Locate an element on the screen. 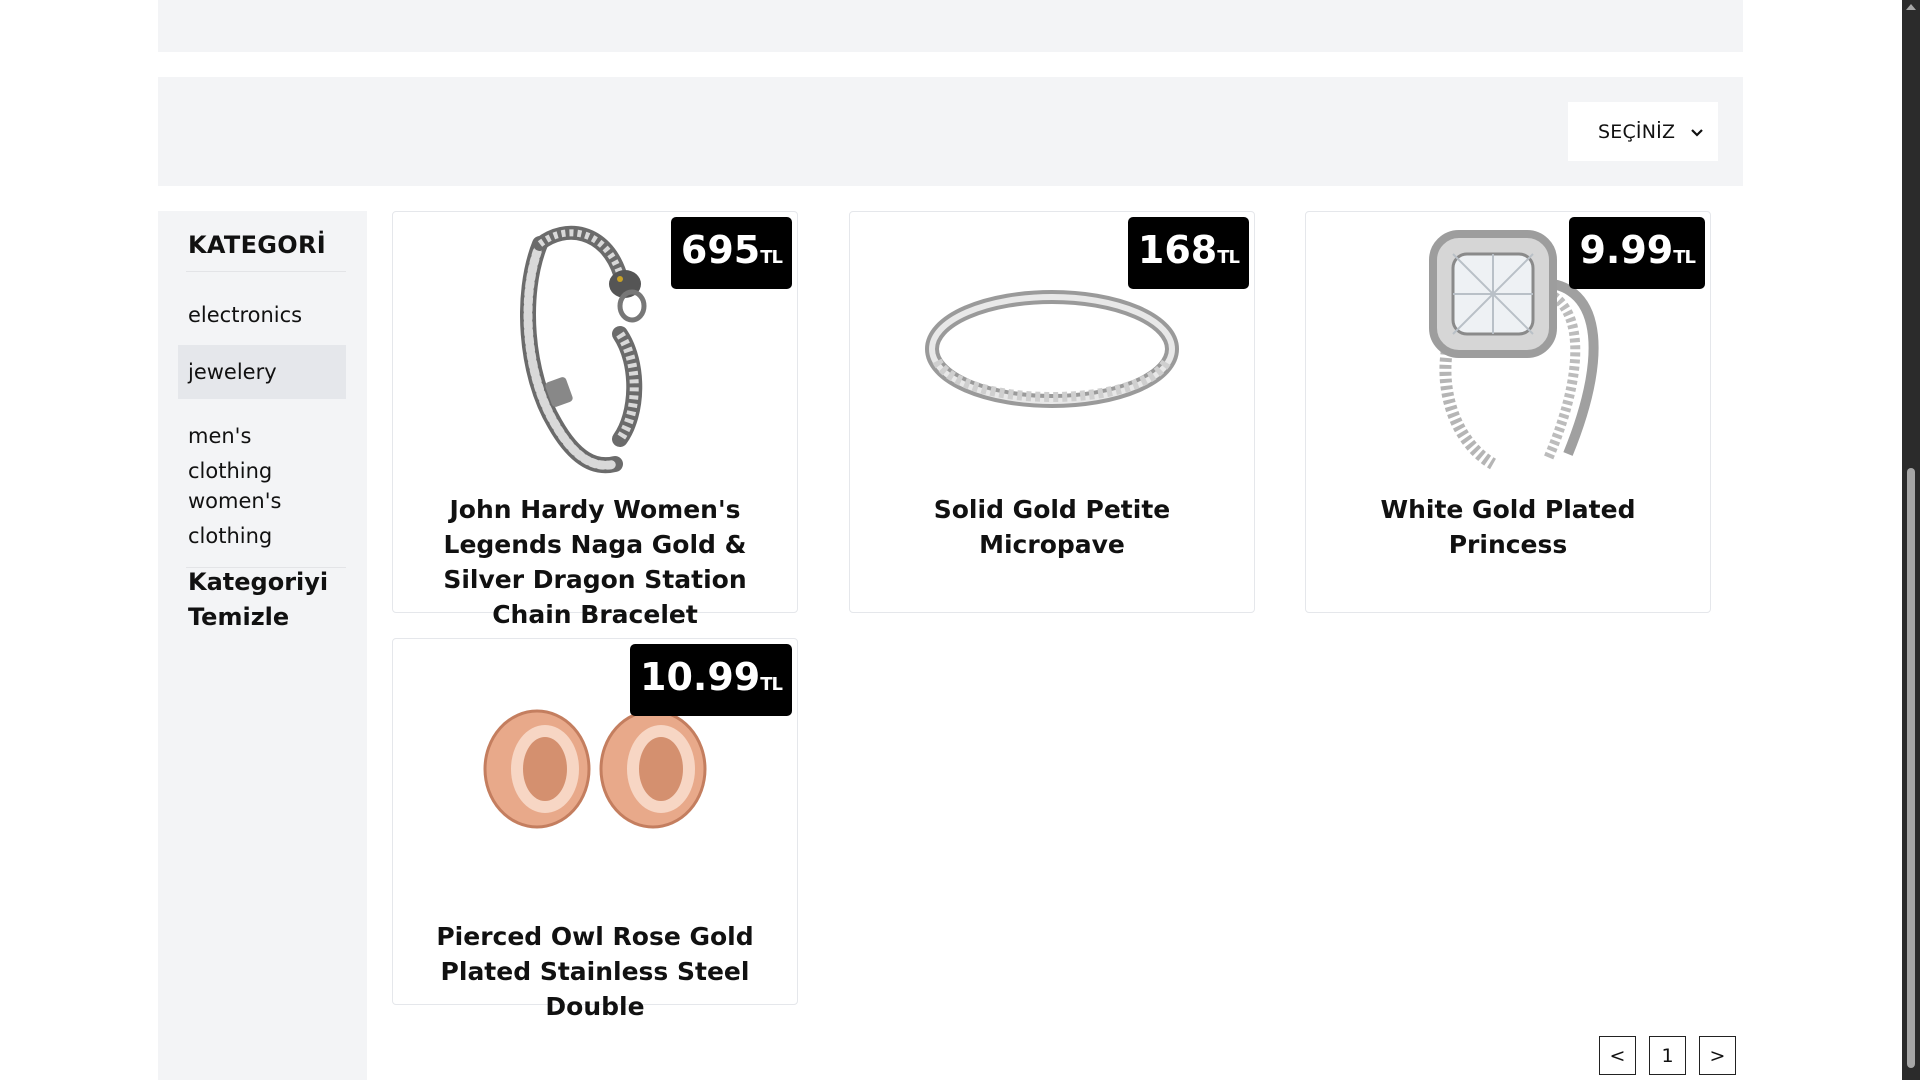 The image size is (1920, 1080). sort-select-label: SEÇİNİZ is located at coordinates (1637, 131).